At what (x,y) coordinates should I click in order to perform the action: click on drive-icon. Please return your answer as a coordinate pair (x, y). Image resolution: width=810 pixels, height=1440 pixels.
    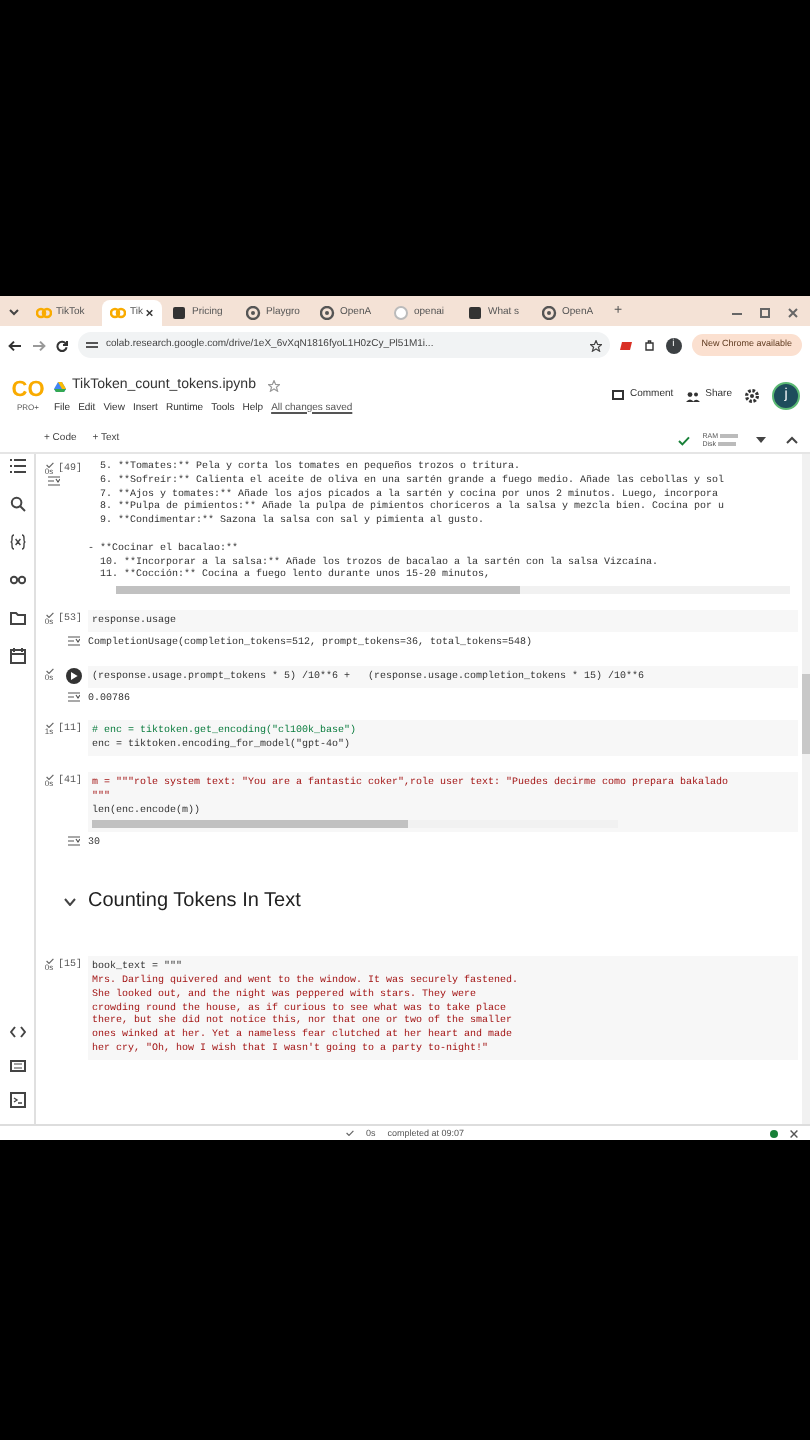
    Looking at the image, I should click on (60, 386).